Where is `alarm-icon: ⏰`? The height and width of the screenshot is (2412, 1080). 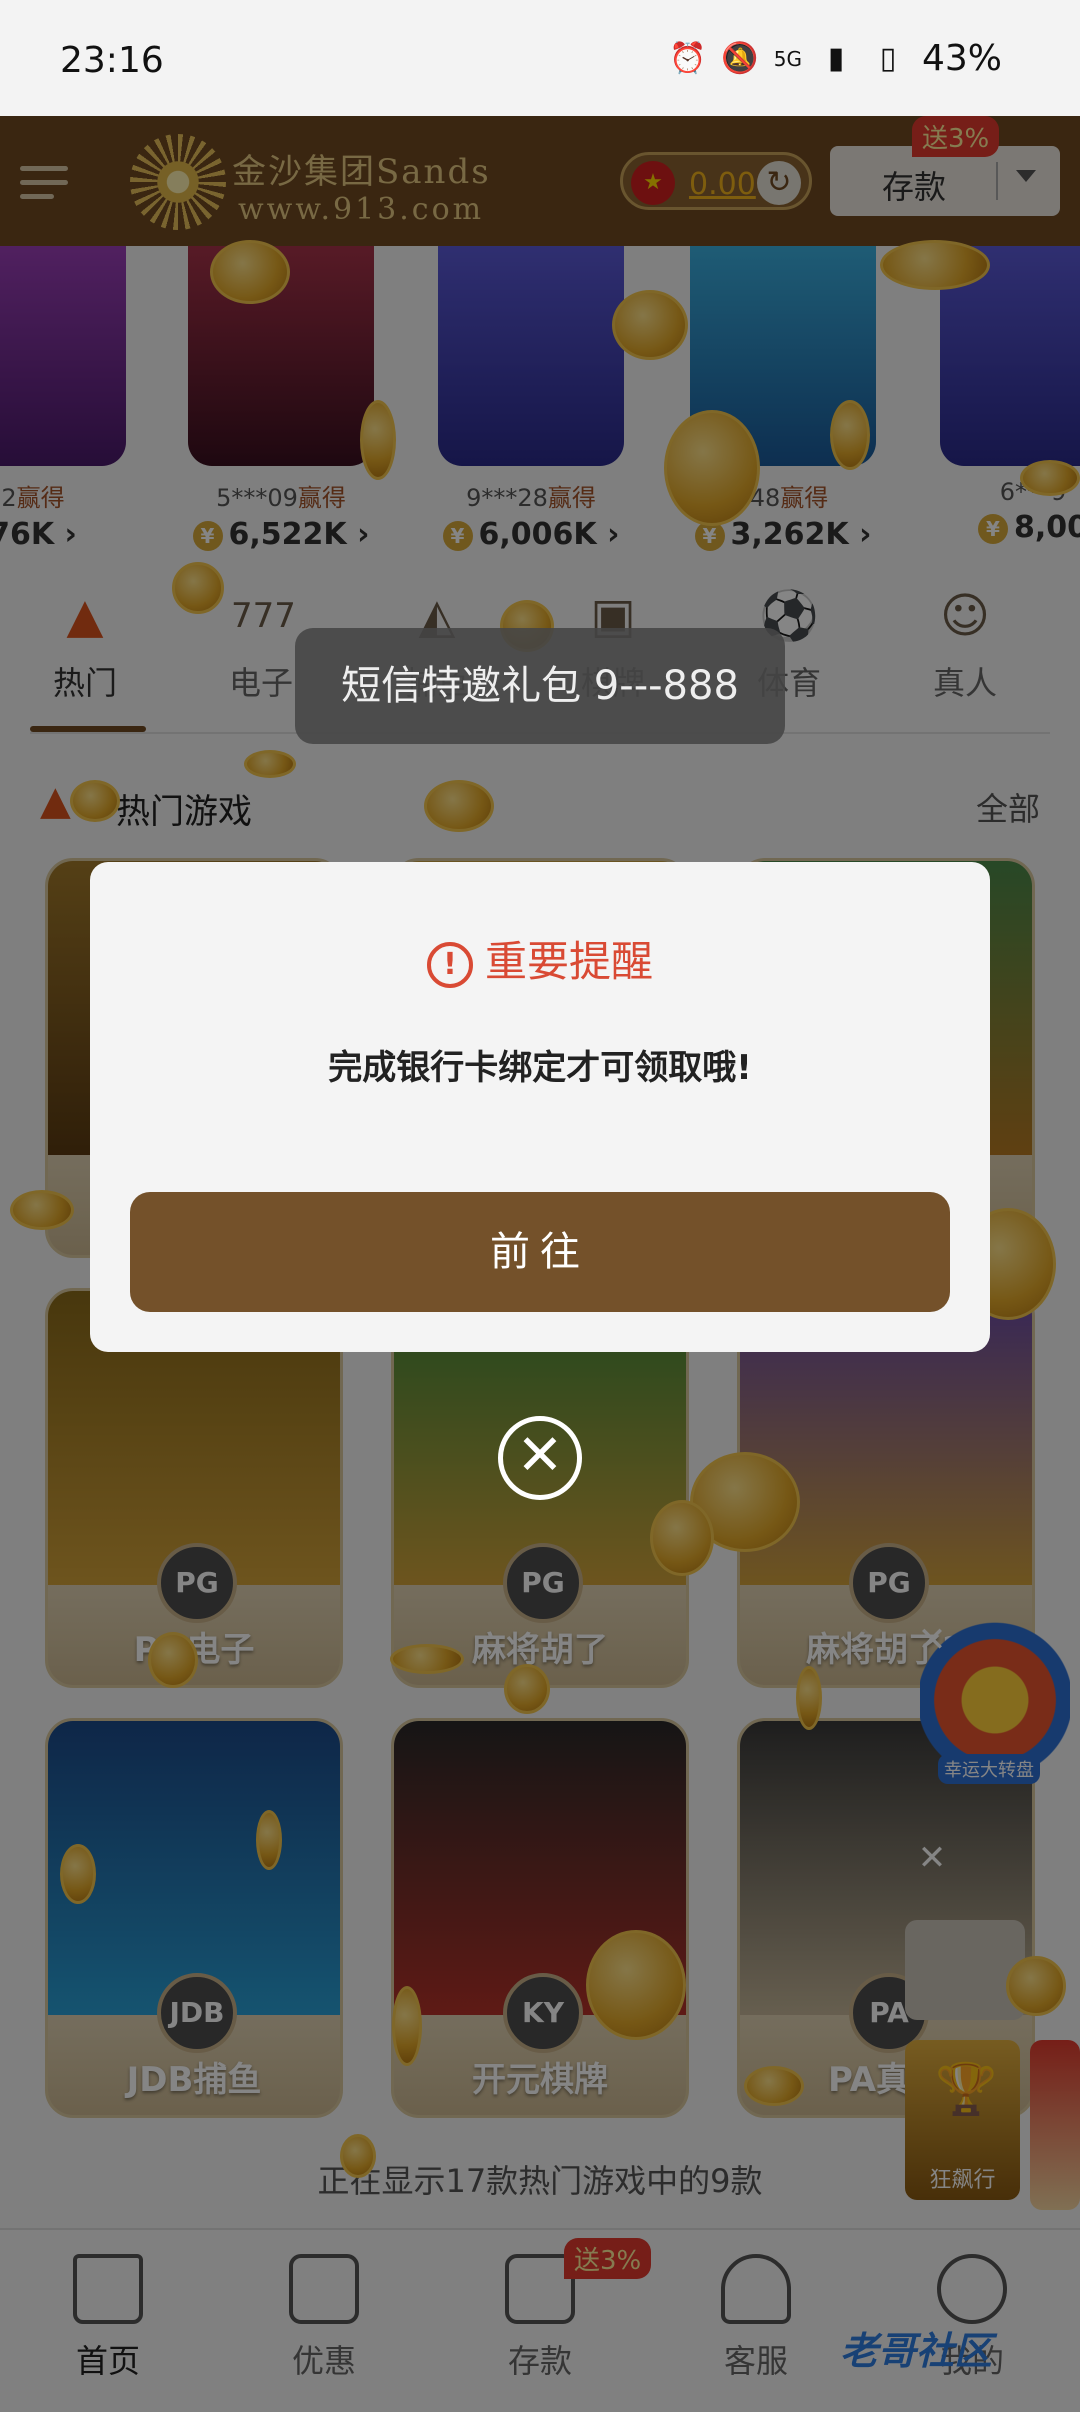 alarm-icon: ⏰ is located at coordinates (688, 58).